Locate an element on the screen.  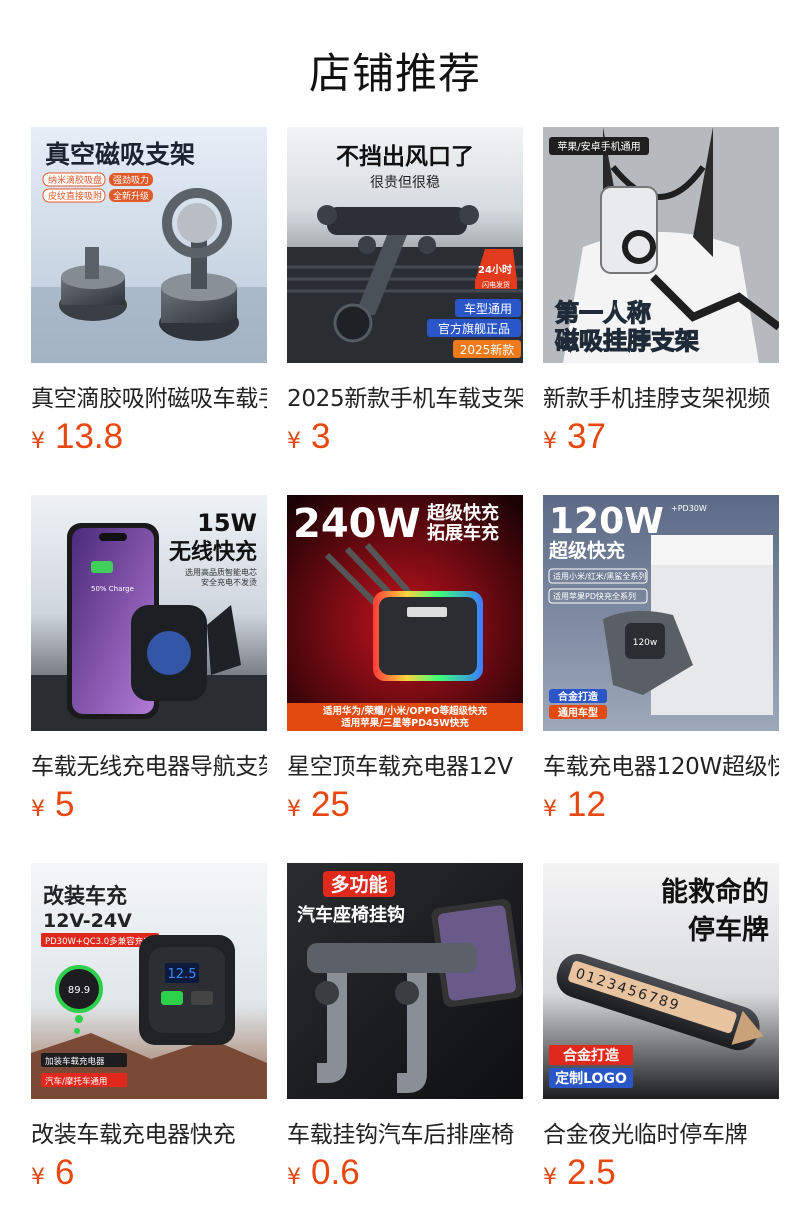
voltage-readout: 89.9 is located at coordinates (79, 990).